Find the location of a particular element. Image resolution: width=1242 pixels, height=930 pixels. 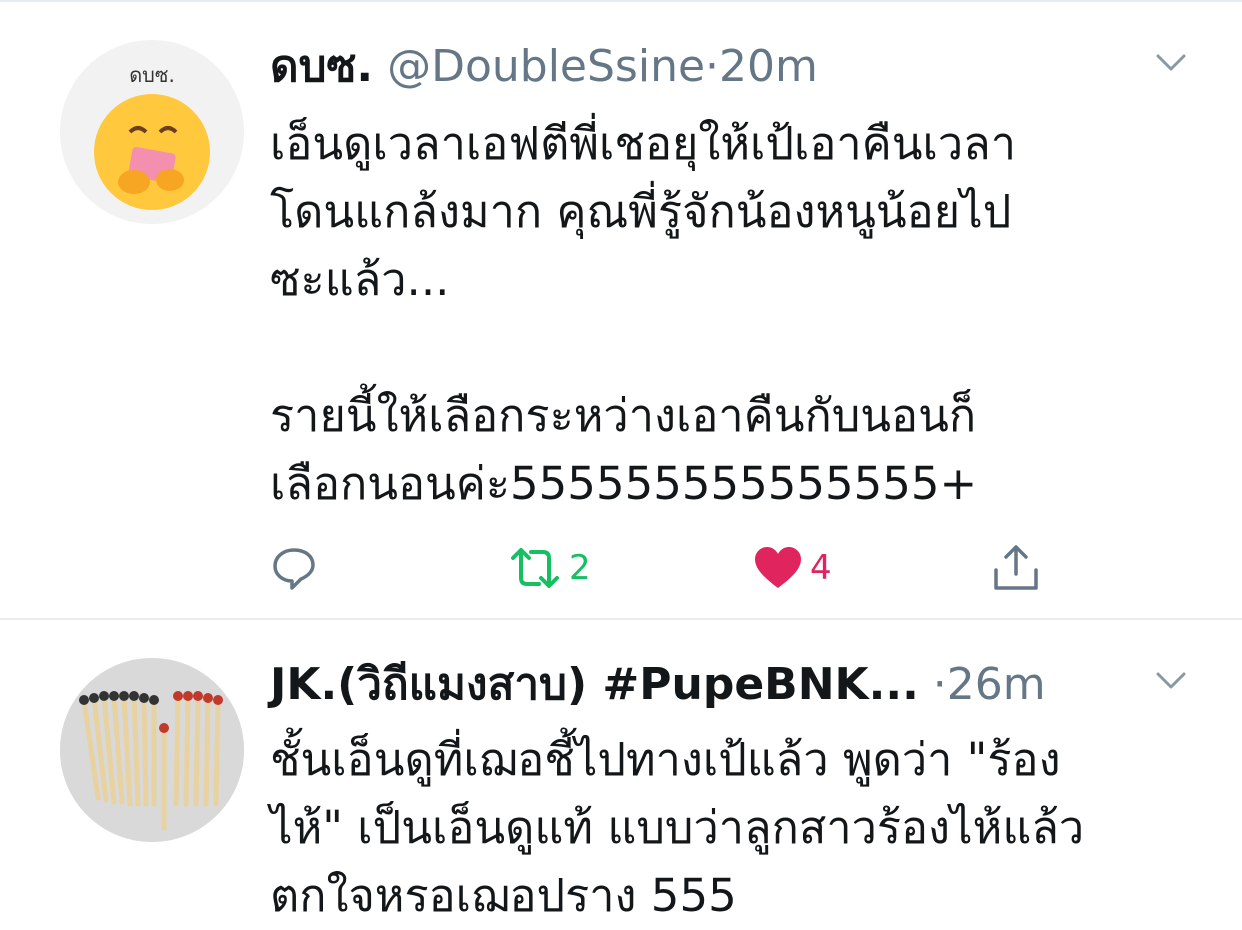

like-button: 4 is located at coordinates (792, 568).